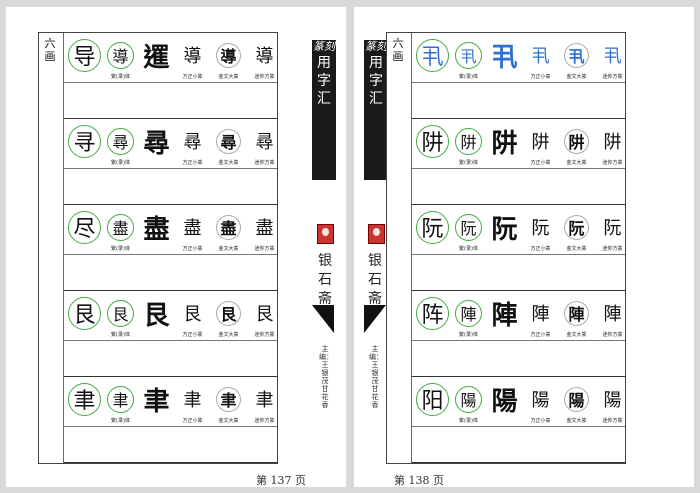  Describe the element at coordinates (281, 480) in the screenshot. I see `page-number: 第 137 页` at that location.